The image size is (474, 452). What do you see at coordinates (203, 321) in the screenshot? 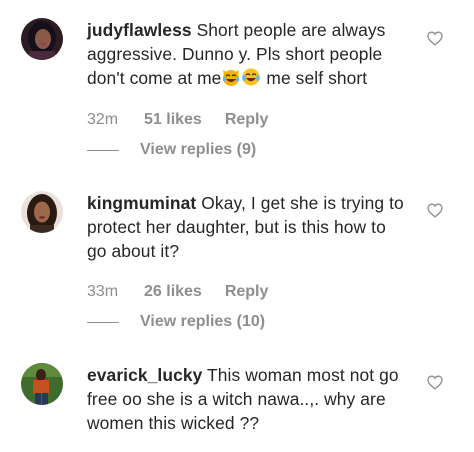
I see `view-replies-label: View replies (10)` at bounding box center [203, 321].